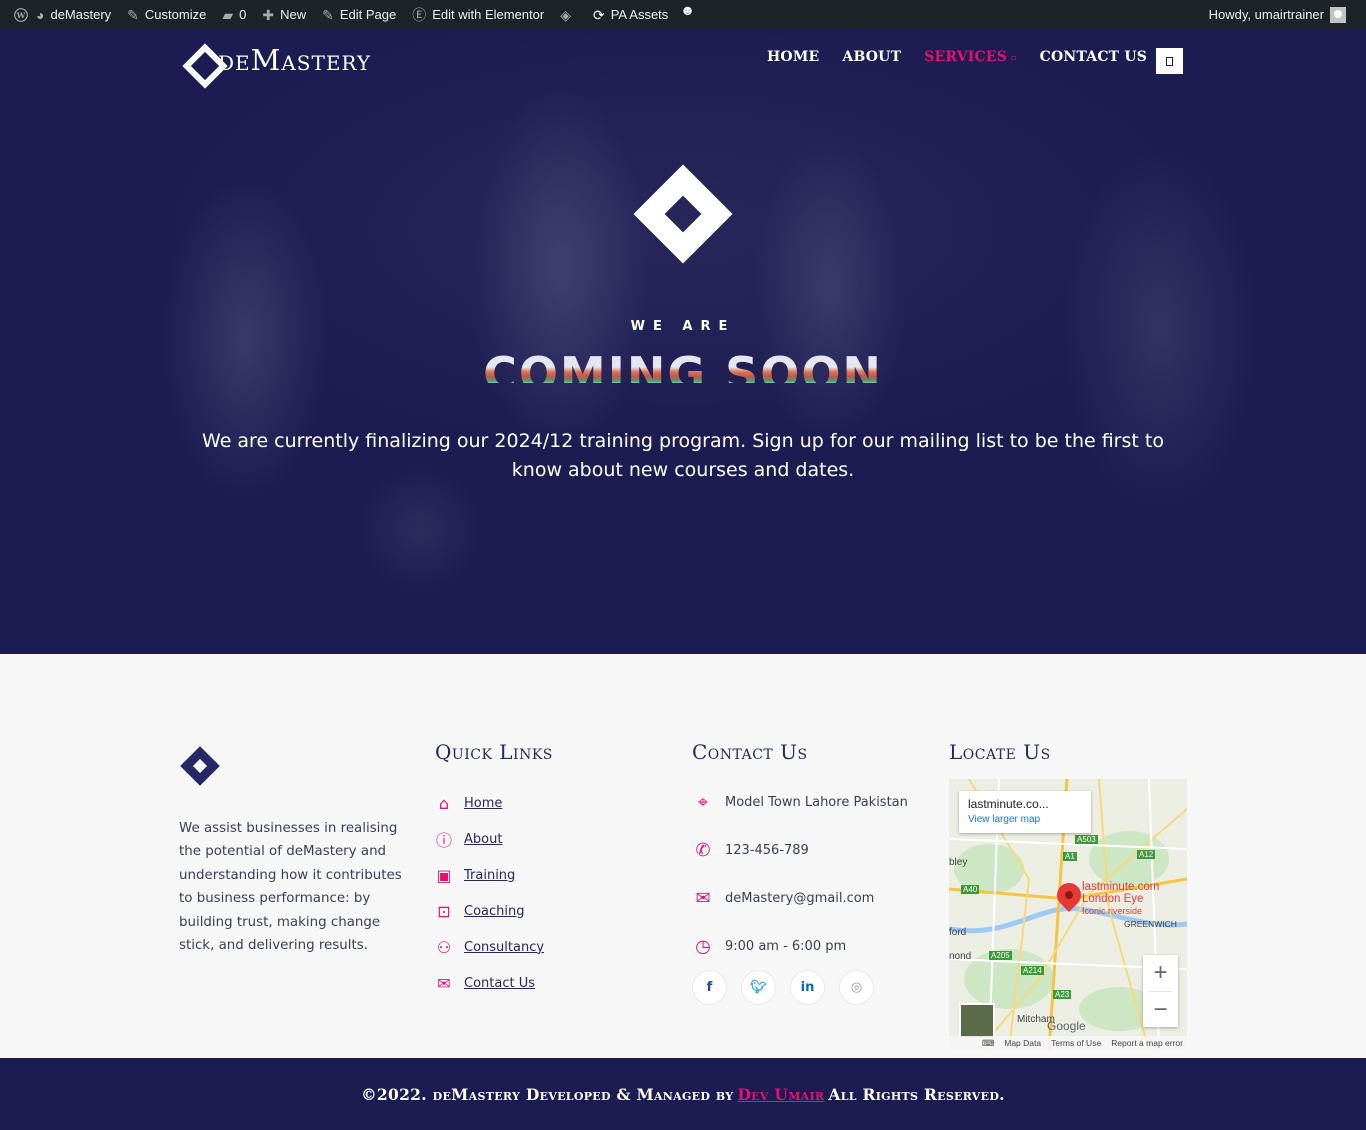 Image resolution: width=1366 pixels, height=1130 pixels. Describe the element at coordinates (1025, 812) in the screenshot. I see `map-info-card: lastminute.co... View larger map` at that location.